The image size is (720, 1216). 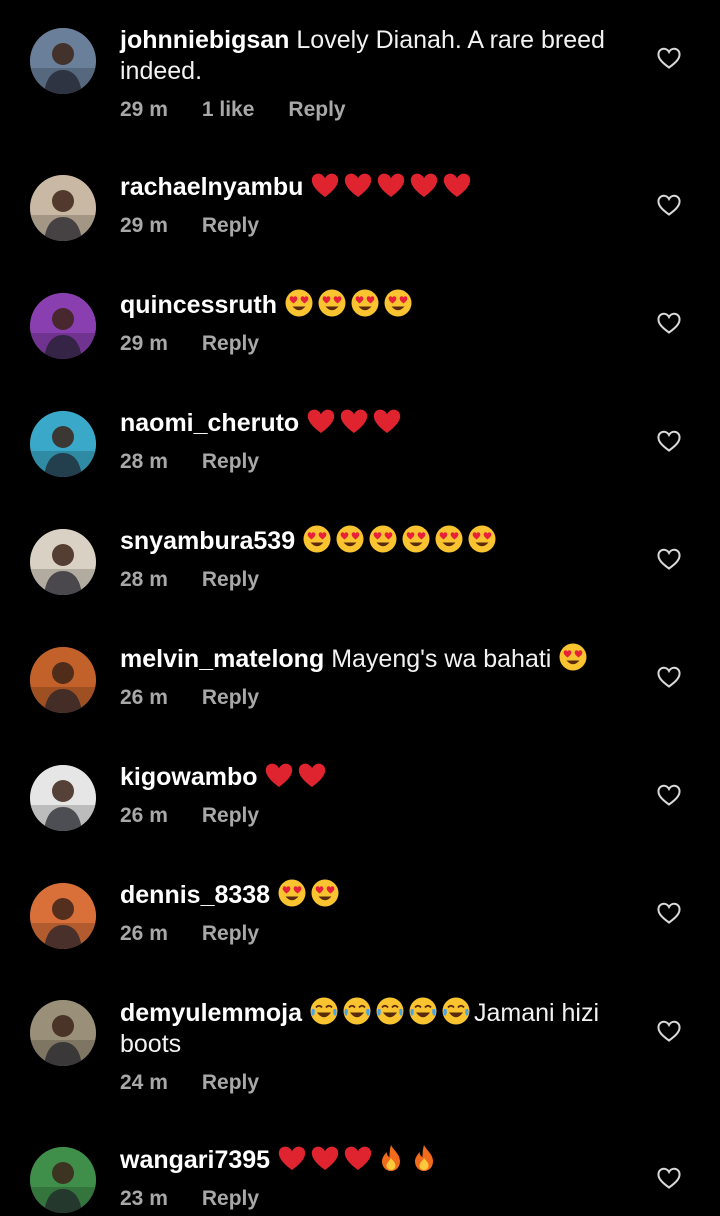 What do you see at coordinates (211, 1013) in the screenshot?
I see `comment-username: demyulemmoja` at bounding box center [211, 1013].